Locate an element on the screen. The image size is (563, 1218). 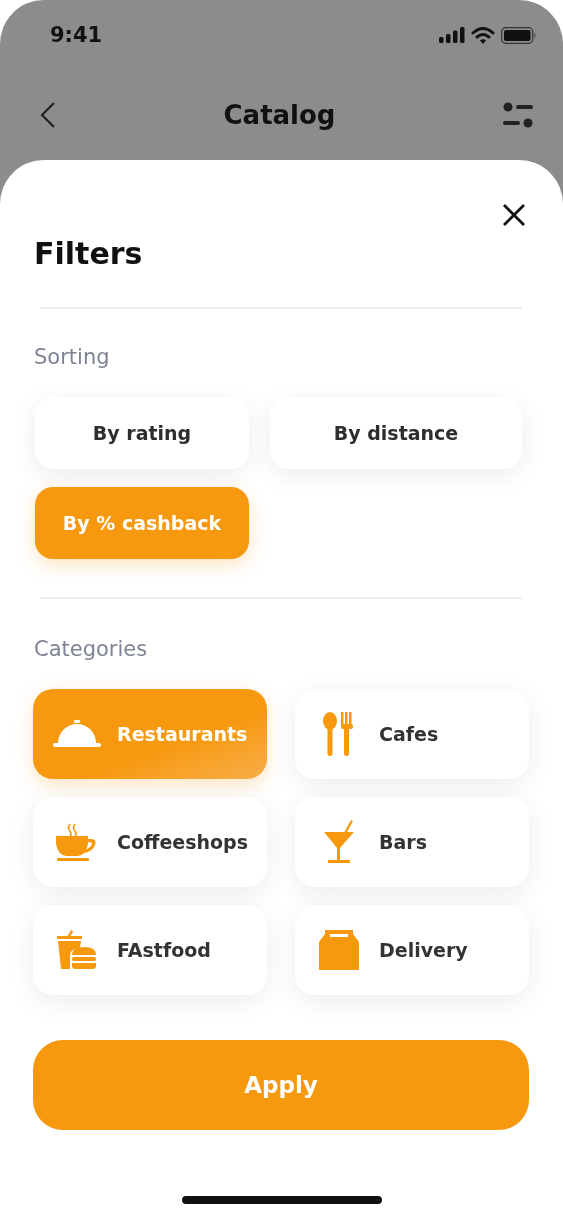
section-label: Categories is located at coordinates (91, 649).